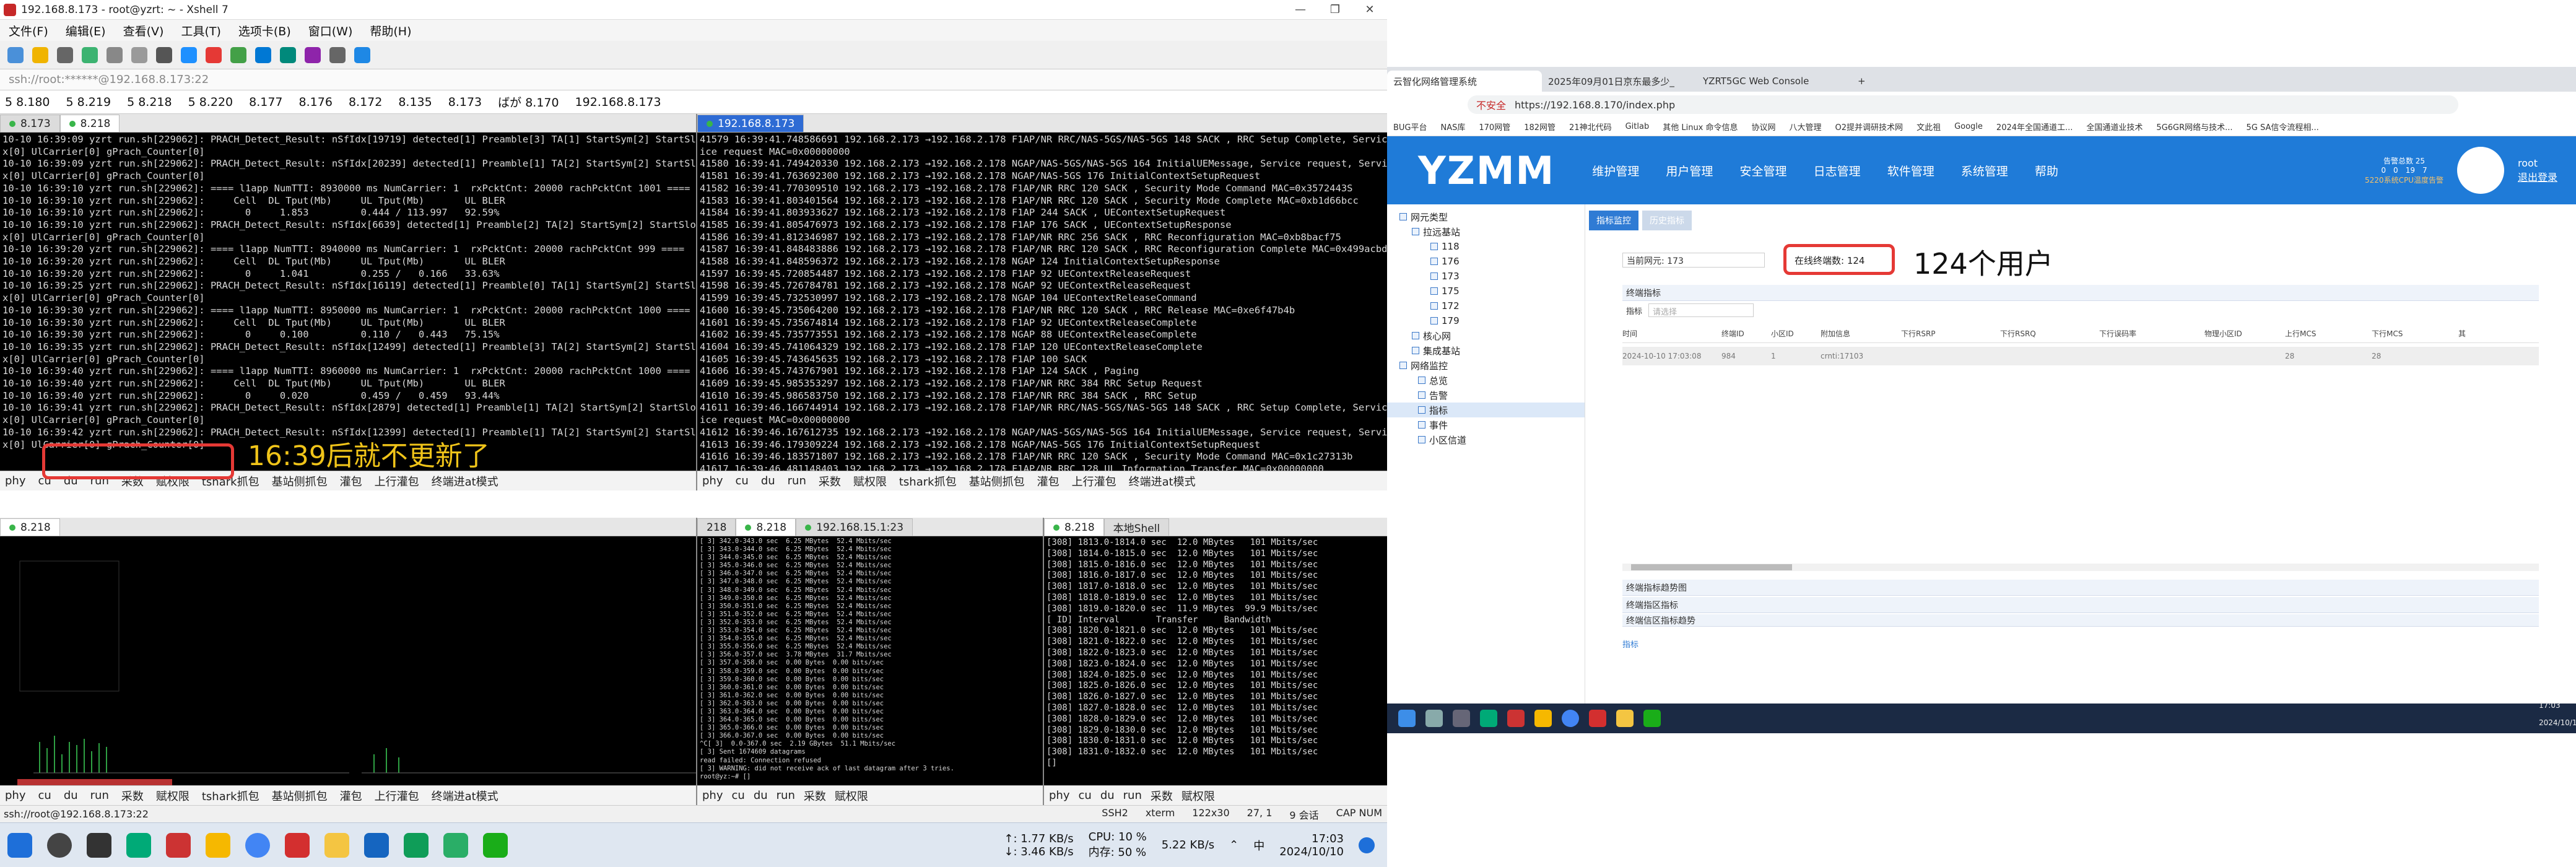 The image size is (2576, 867). I want to click on help-icon, so click(362, 55).